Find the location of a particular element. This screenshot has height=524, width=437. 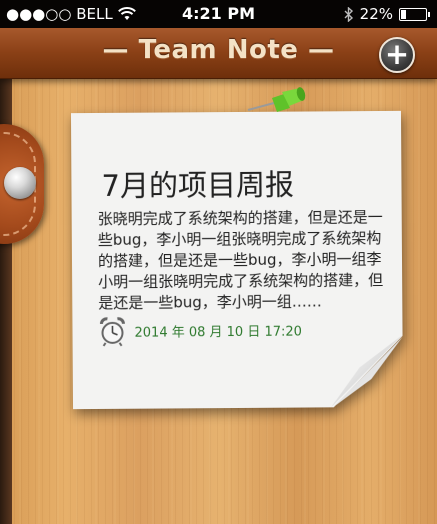

pushpin-icon is located at coordinates (276, 99).